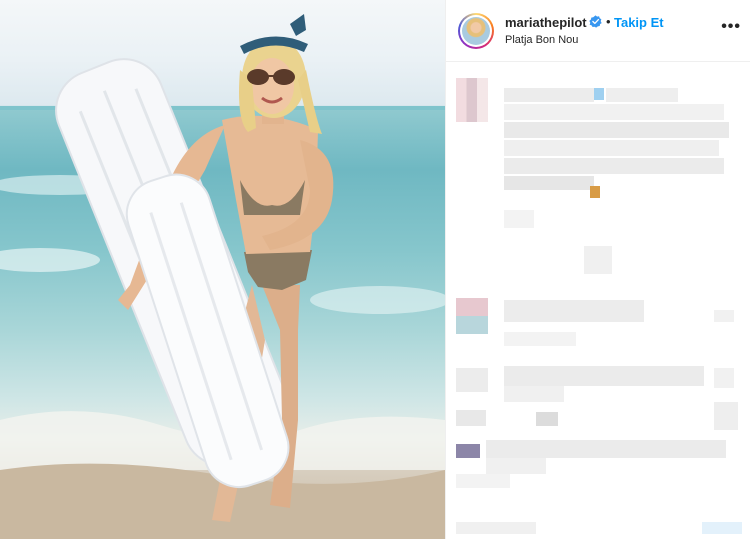  I want to click on verified-badge-icon, so click(595, 21).